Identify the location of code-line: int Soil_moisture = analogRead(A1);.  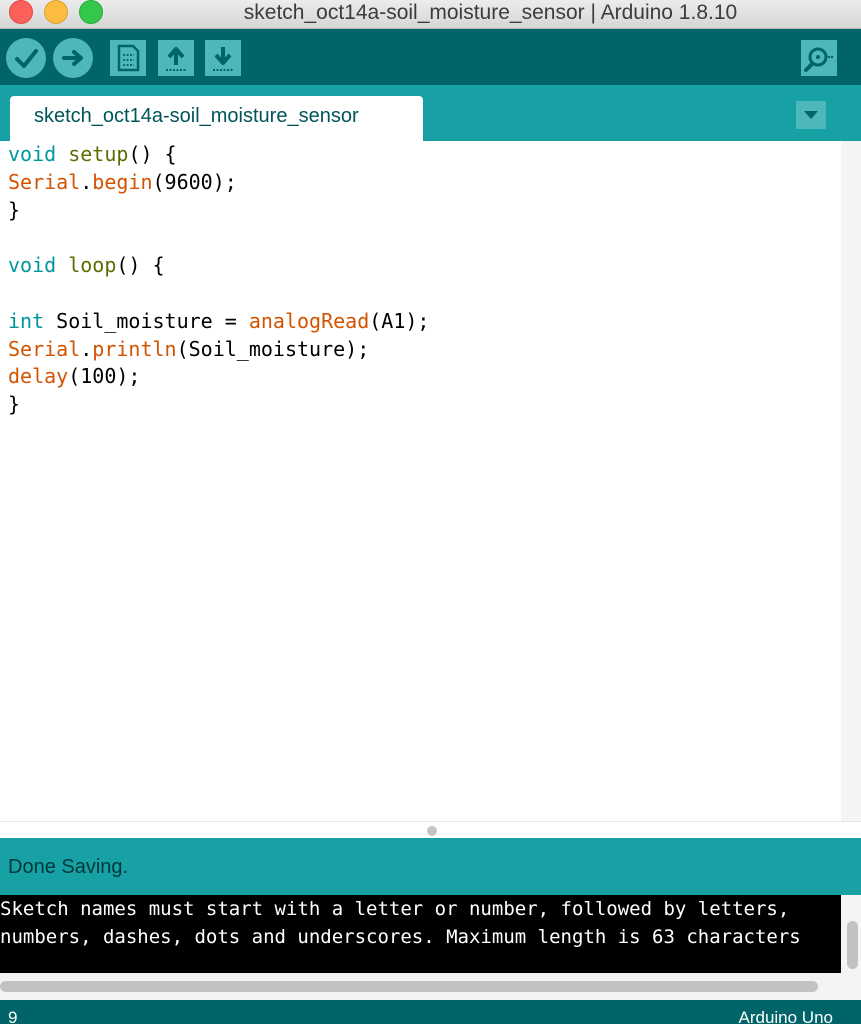
(218, 322).